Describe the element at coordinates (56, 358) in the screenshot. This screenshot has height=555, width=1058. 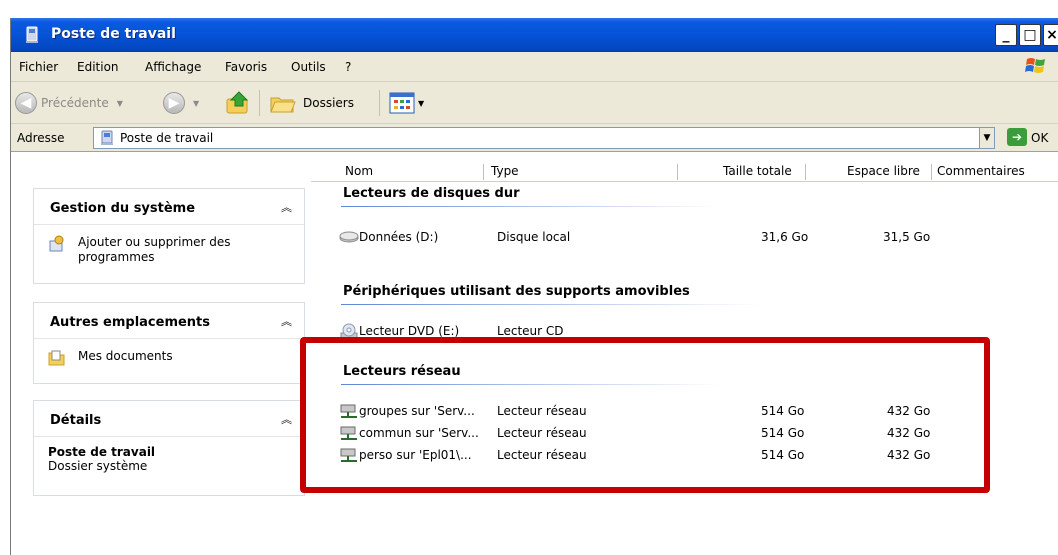
I see `my-documents-folder-icon` at that location.